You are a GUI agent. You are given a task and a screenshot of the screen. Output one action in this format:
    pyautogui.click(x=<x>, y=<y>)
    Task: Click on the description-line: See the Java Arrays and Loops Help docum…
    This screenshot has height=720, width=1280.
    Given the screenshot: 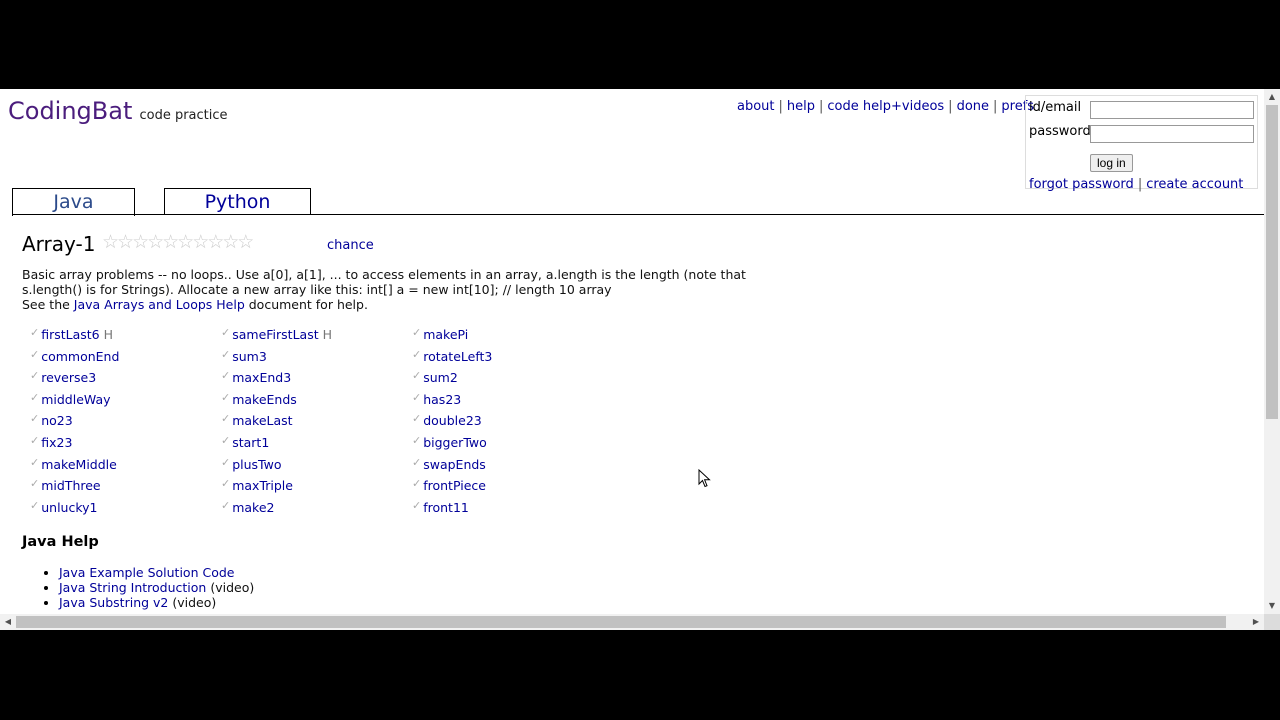 What is the action you would take?
    pyautogui.click(x=387, y=304)
    